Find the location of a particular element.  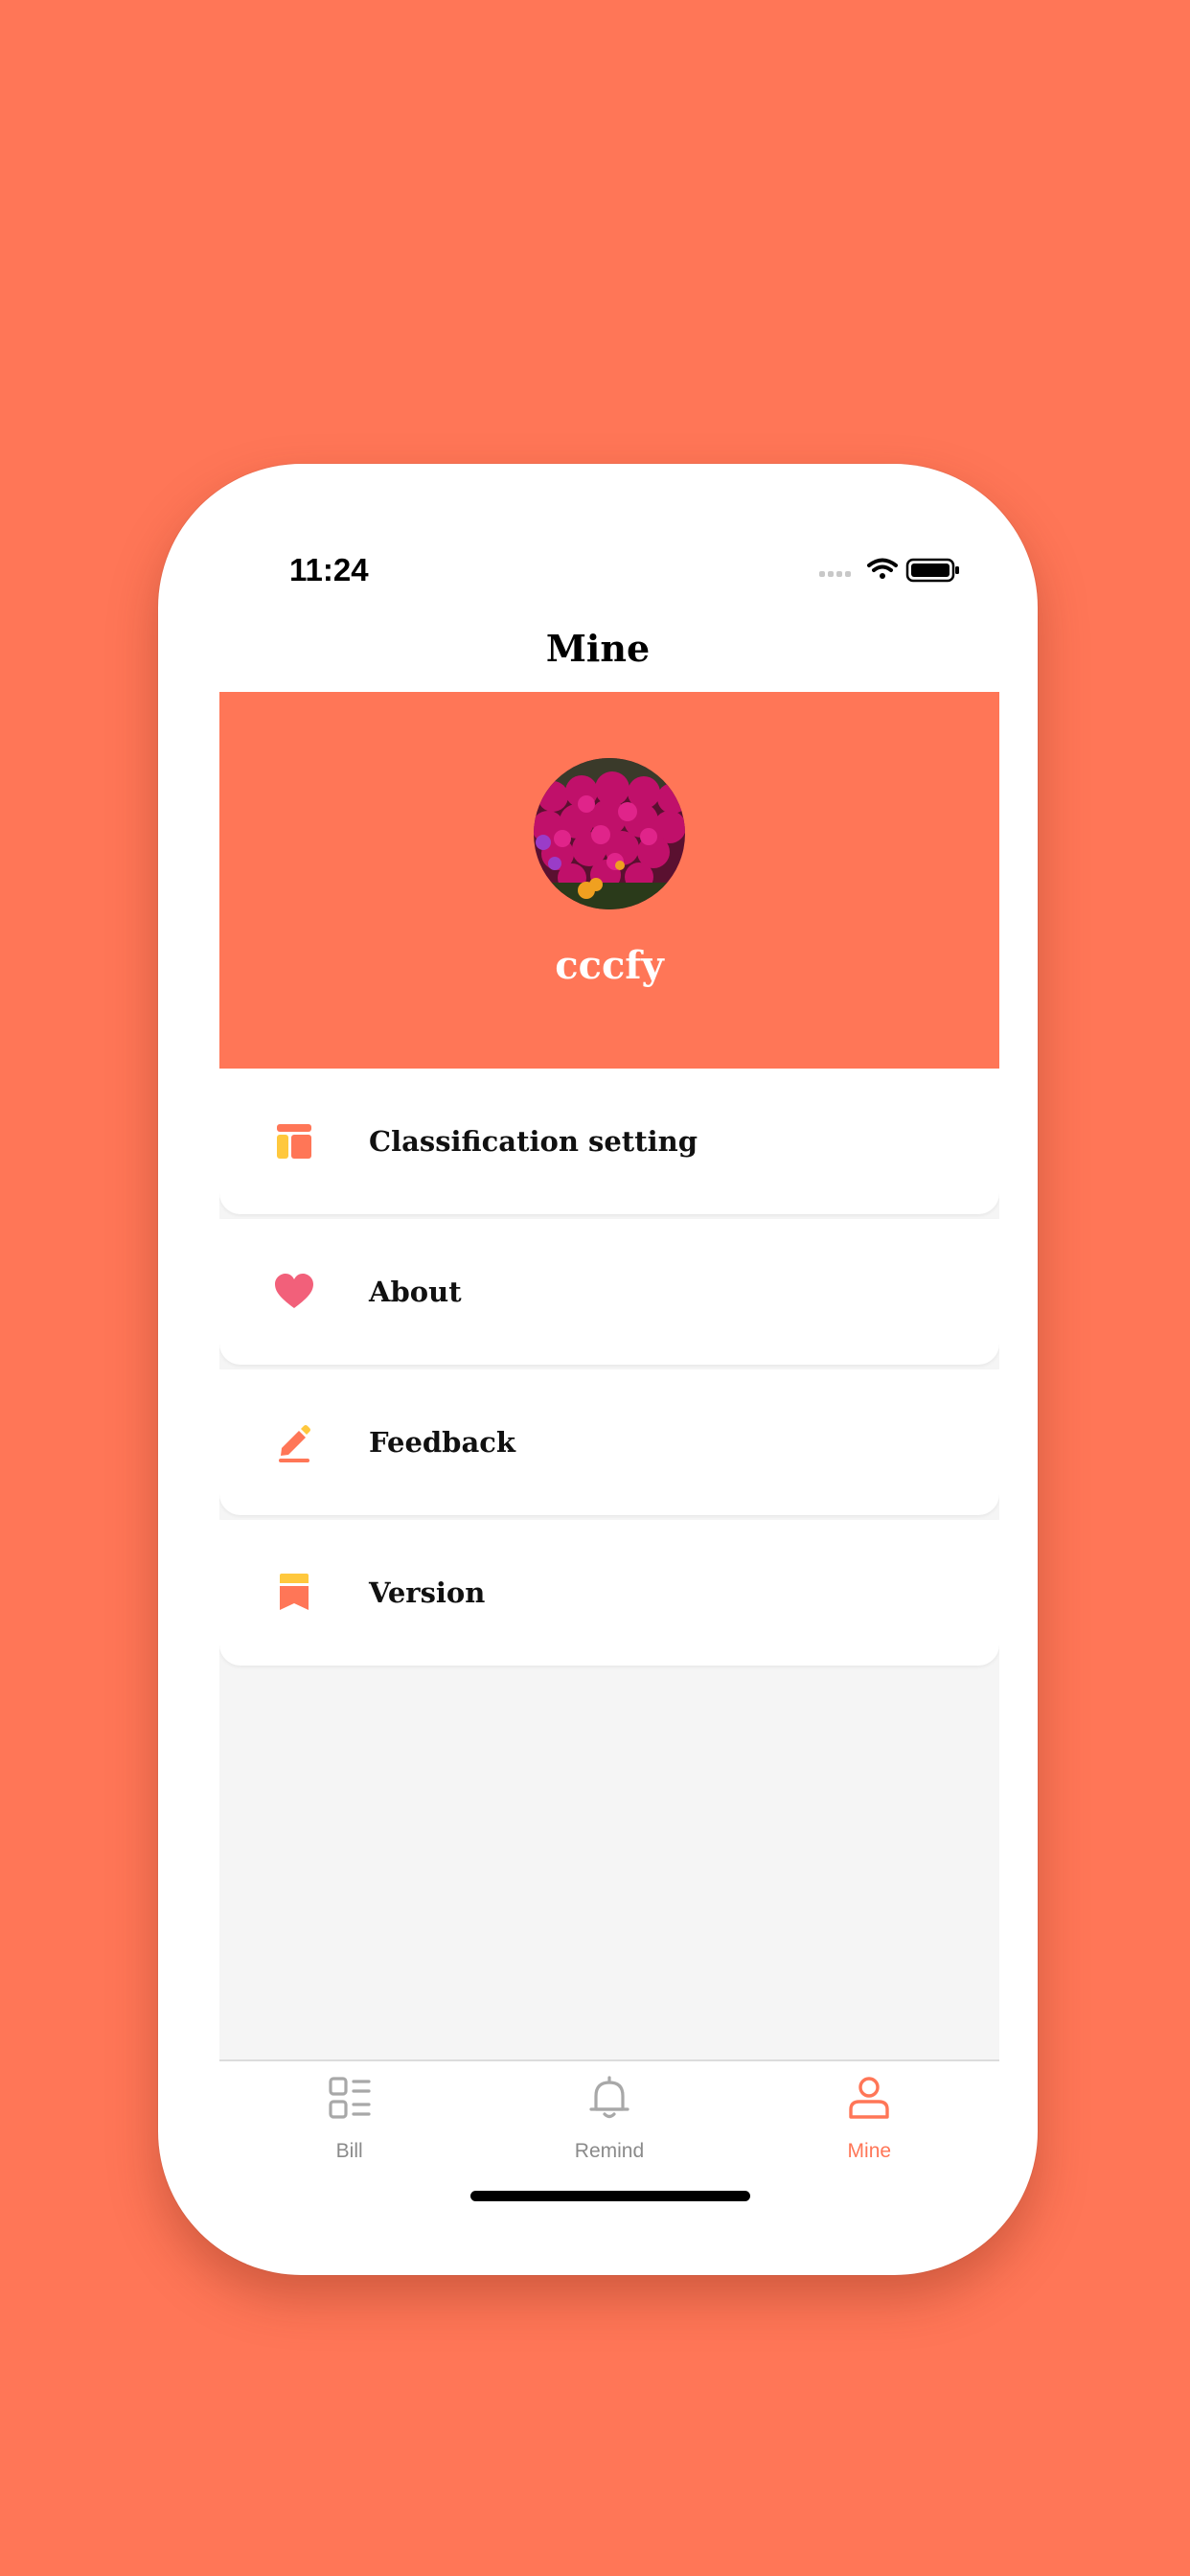

profile-header: cccfy is located at coordinates (609, 880).